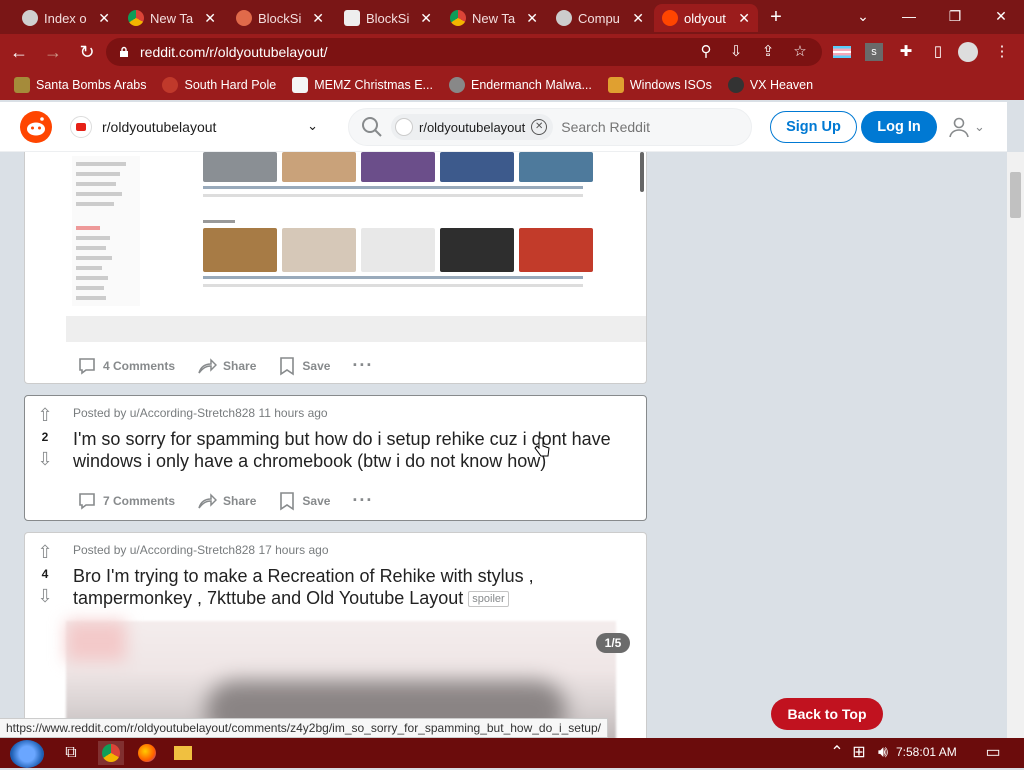 This screenshot has height=770, width=1024. What do you see at coordinates (863, 16) in the screenshot?
I see `tab-search-icon: ⌄` at bounding box center [863, 16].